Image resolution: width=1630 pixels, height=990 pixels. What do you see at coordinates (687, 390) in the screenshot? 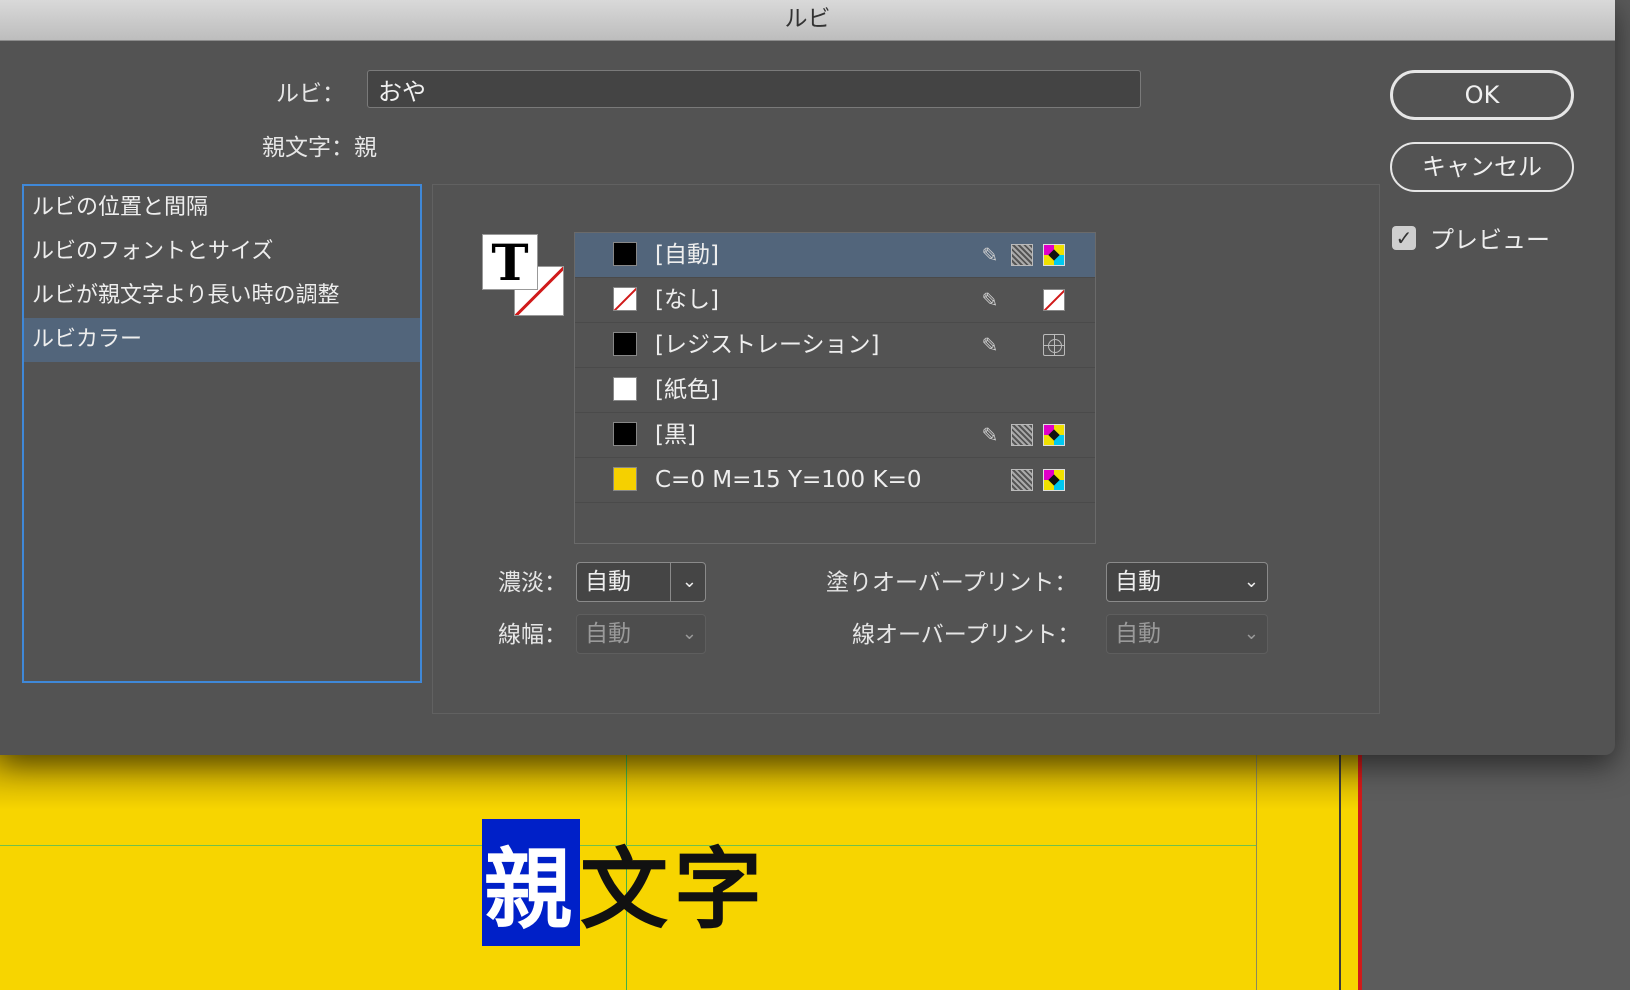
I see `swatch-name: [紙色]` at bounding box center [687, 390].